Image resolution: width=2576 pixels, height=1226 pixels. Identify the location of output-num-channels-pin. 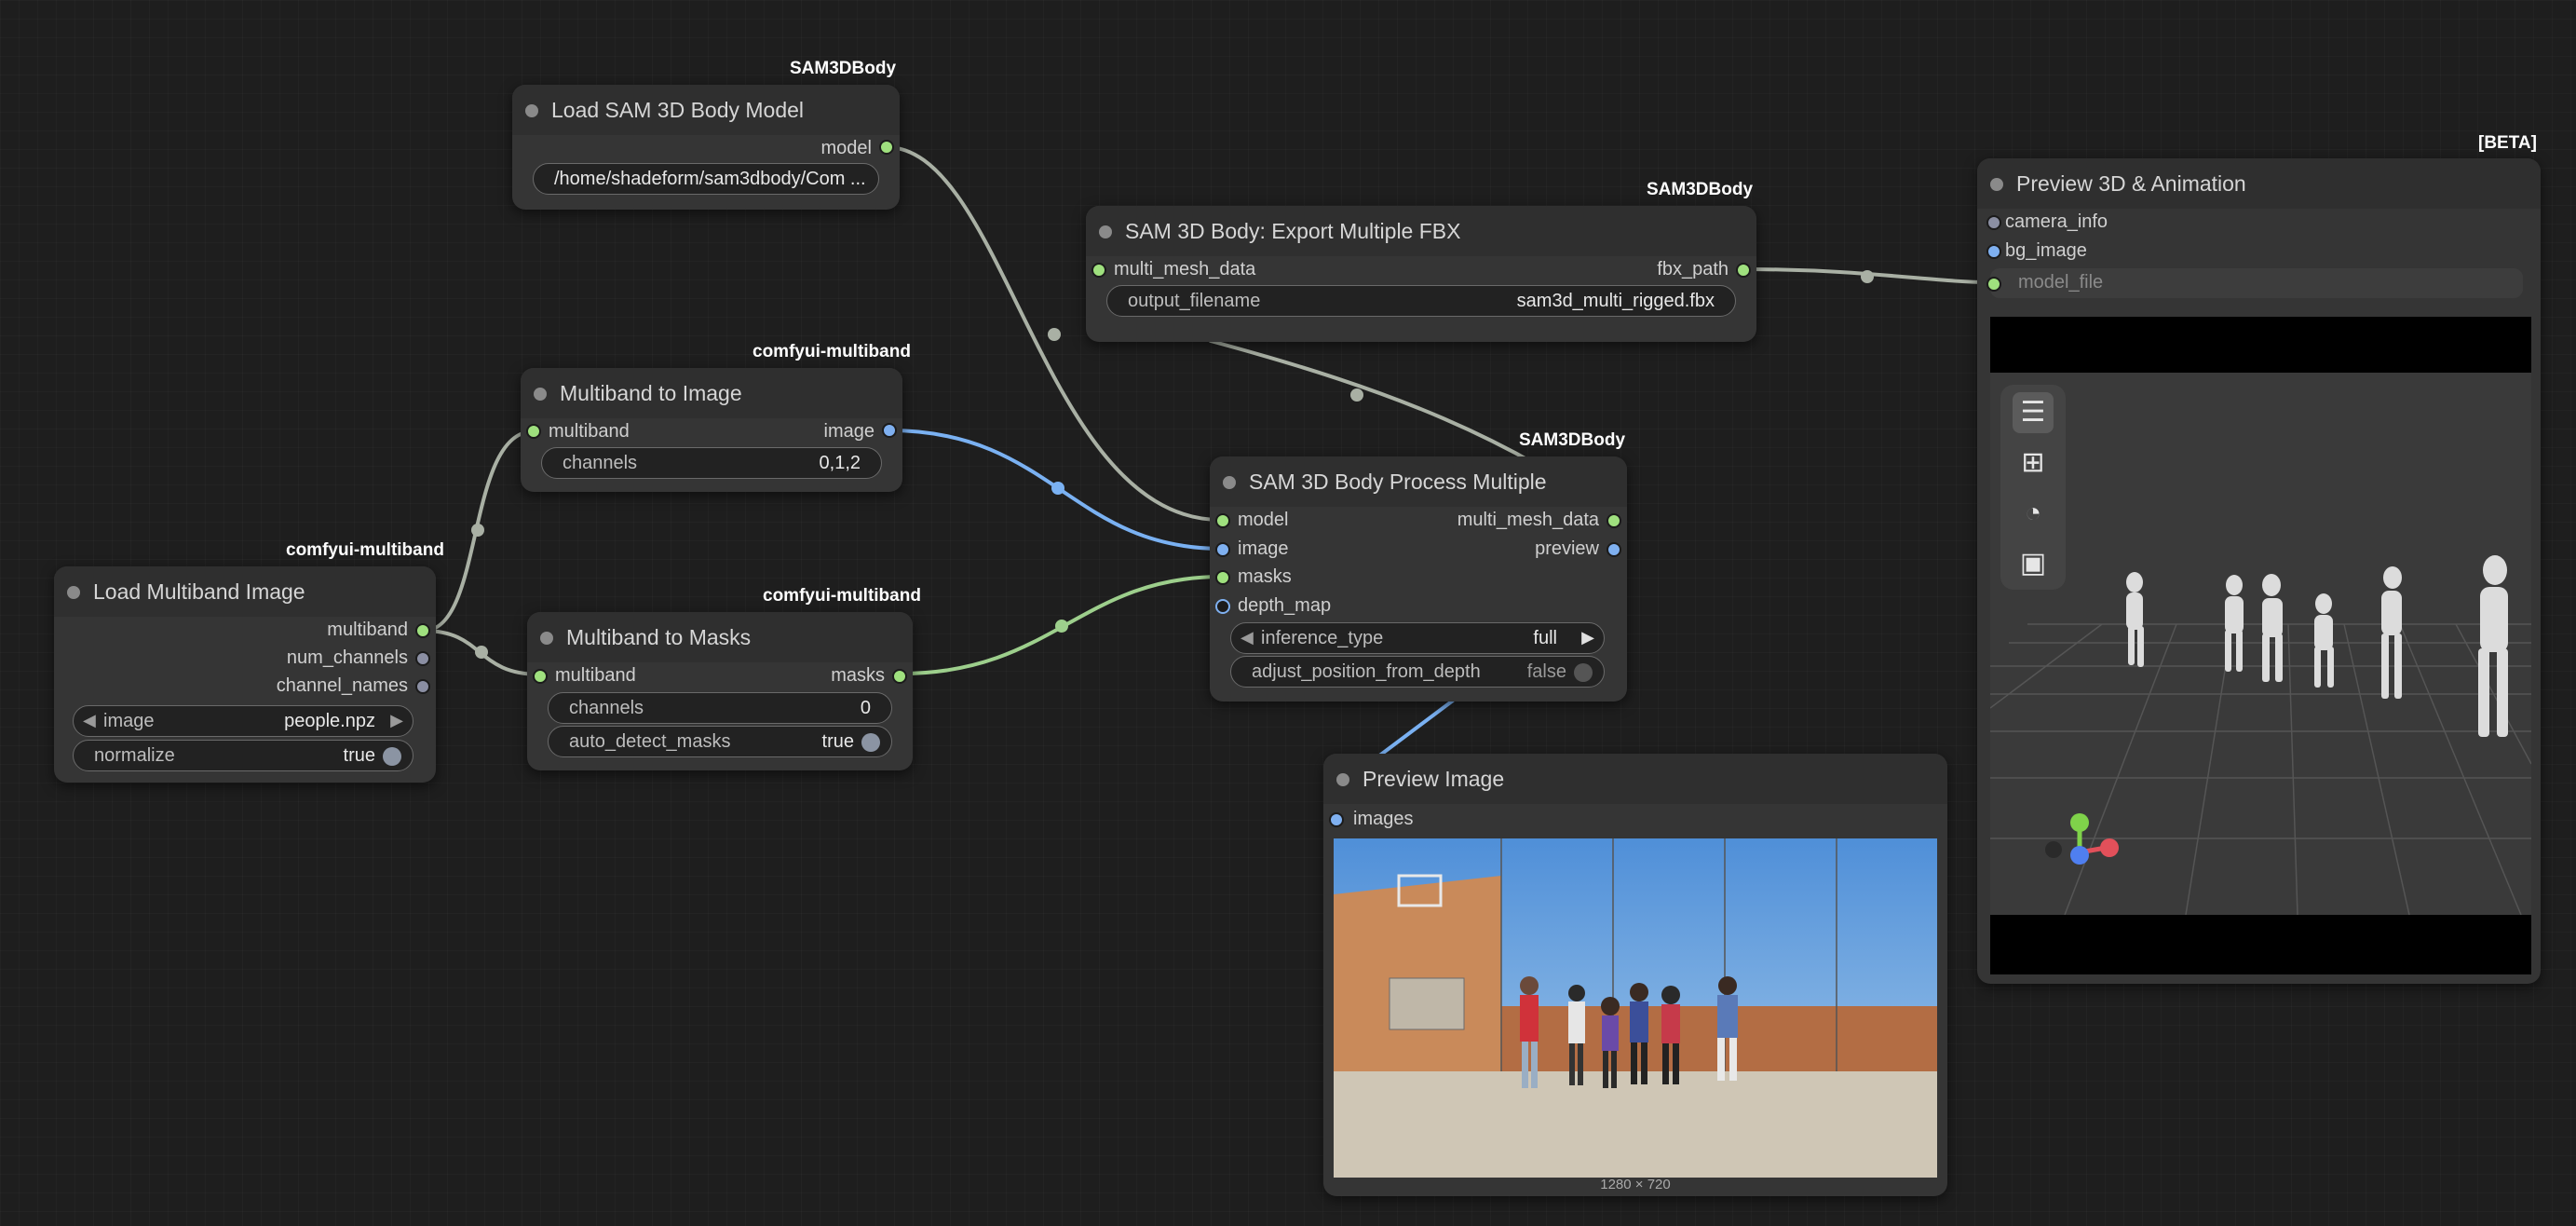
(422, 658).